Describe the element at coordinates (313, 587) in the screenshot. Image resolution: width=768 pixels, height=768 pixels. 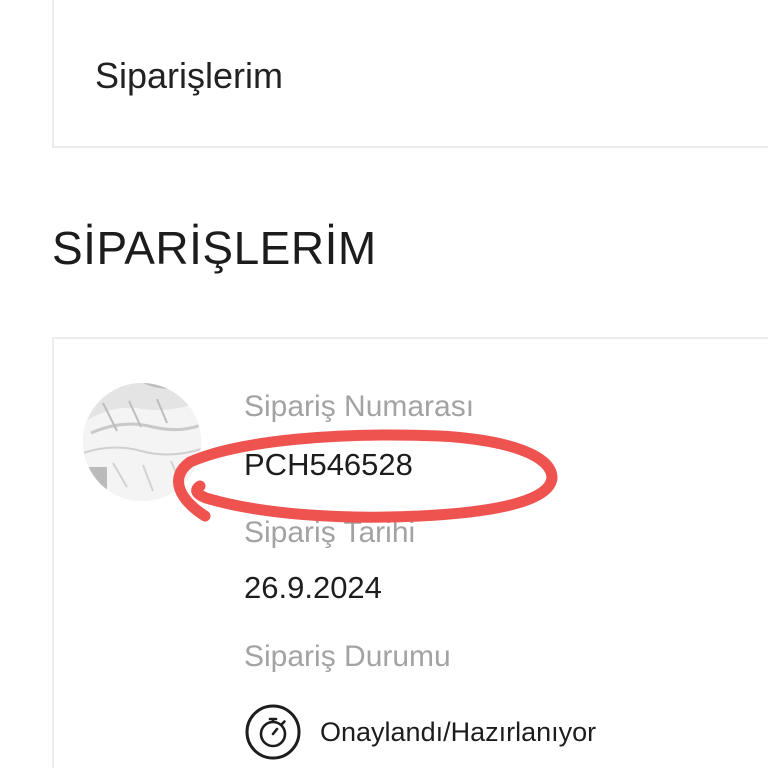
I see `order-date-value: 26.9.2024` at that location.